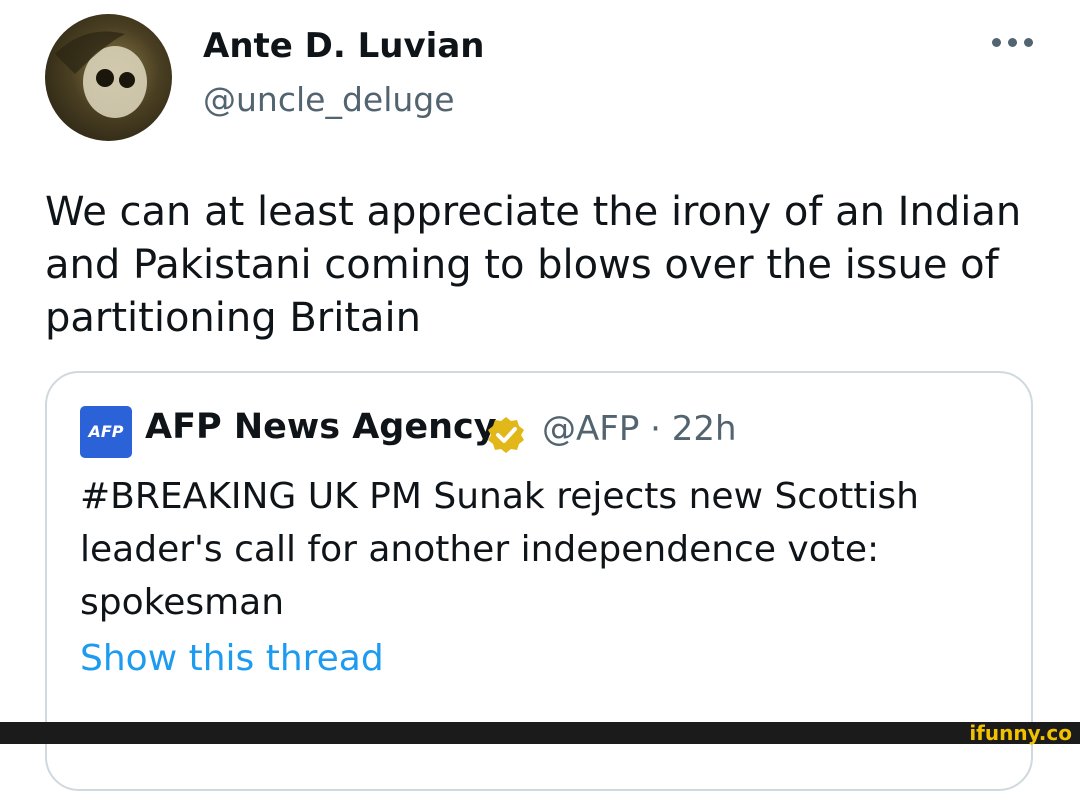 This screenshot has width=1080, height=791. Describe the element at coordinates (1020, 733) in the screenshot. I see `ifunny-watermark: ifunny.co` at that location.